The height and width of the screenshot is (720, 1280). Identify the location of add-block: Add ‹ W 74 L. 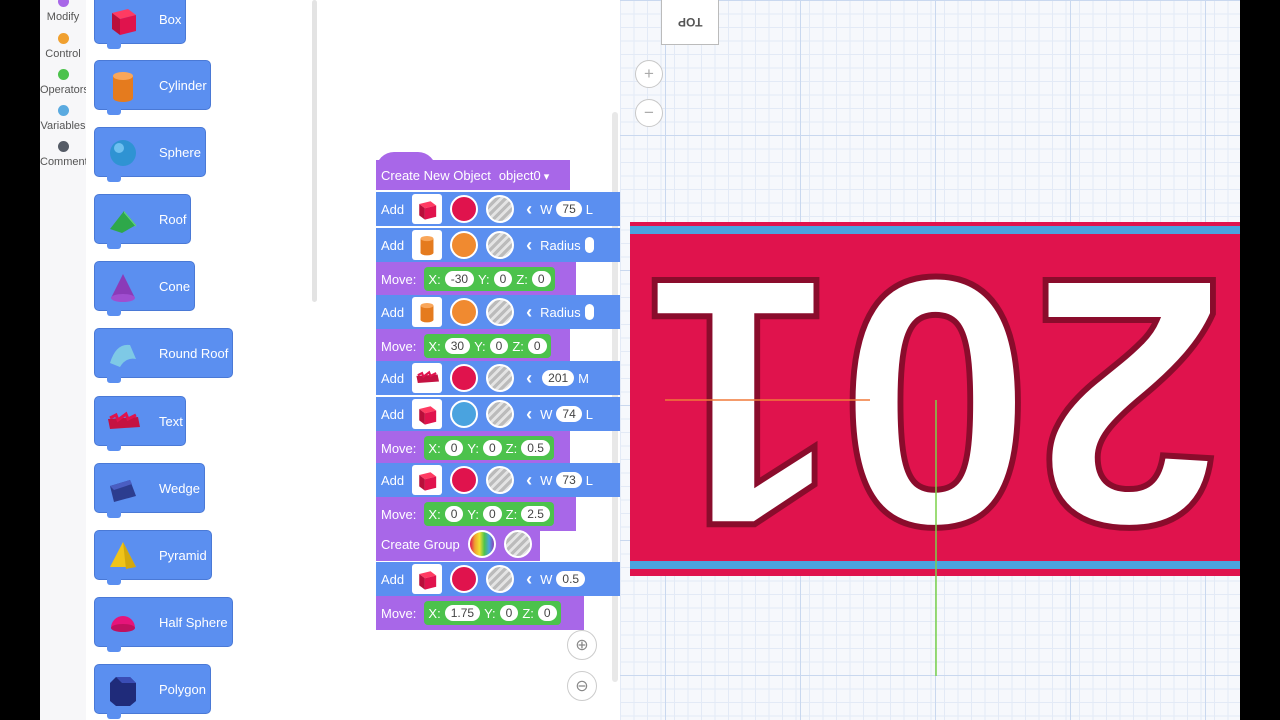
(498, 414).